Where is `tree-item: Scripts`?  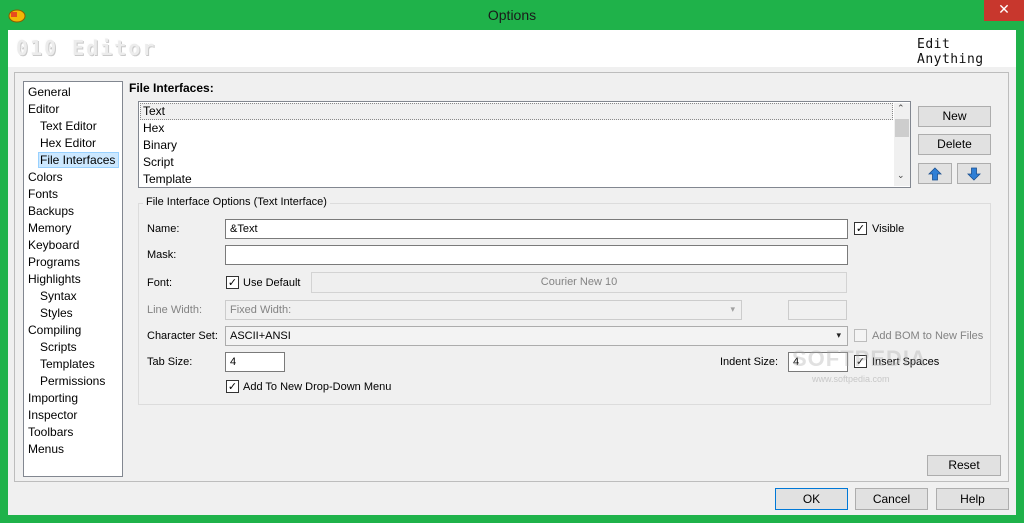 tree-item: Scripts is located at coordinates (58, 347).